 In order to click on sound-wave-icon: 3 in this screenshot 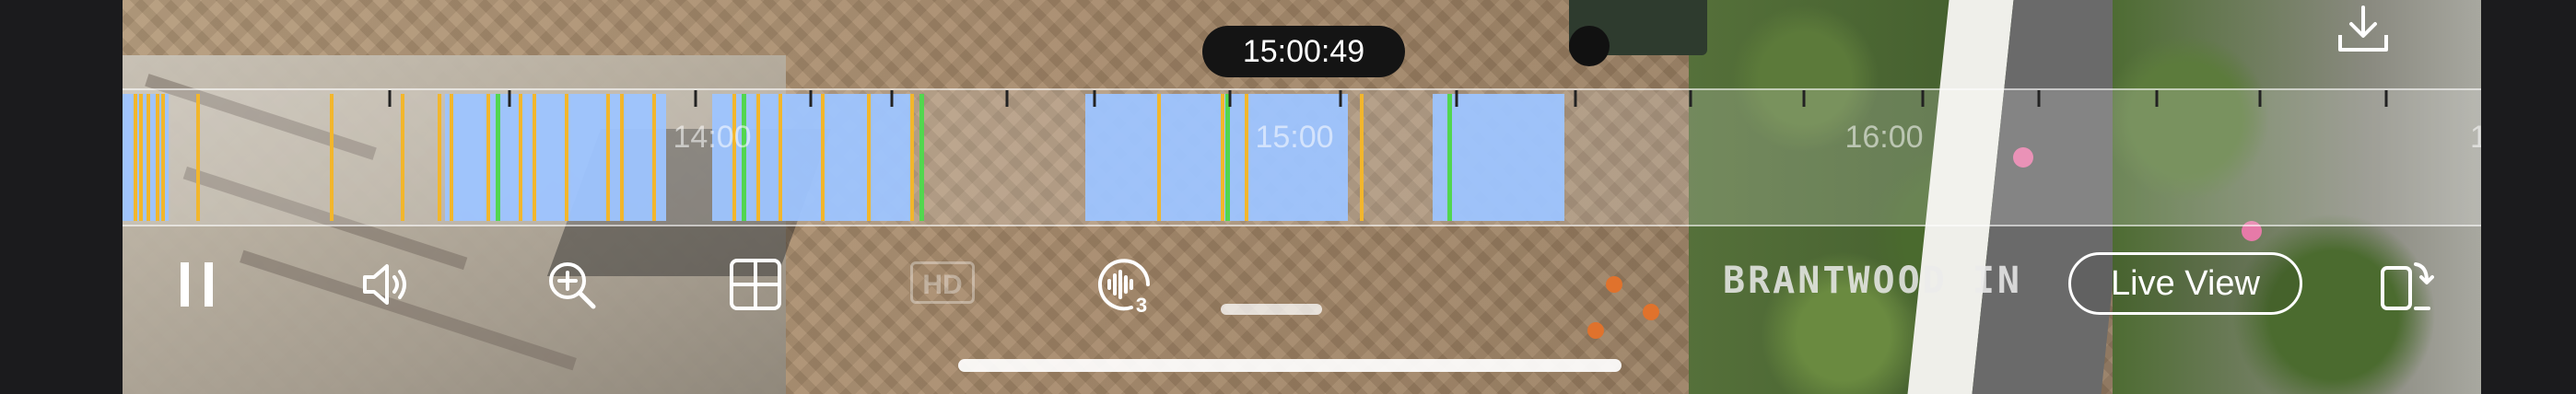, I will do `click(1124, 286)`.